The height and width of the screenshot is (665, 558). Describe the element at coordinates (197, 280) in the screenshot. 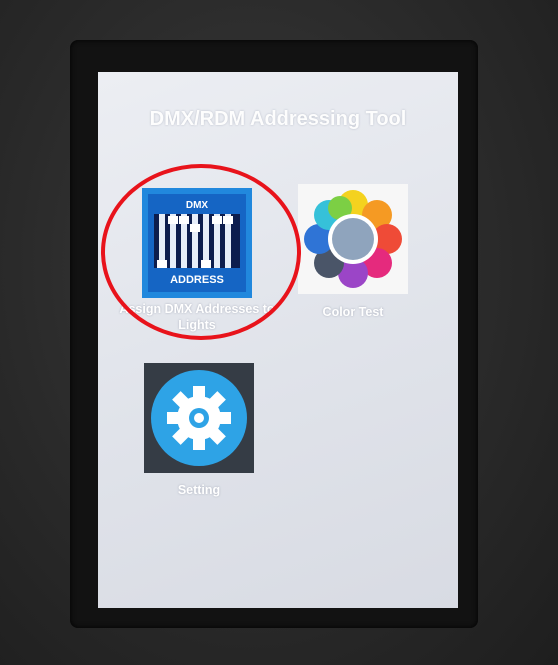

I see `dmx-icon-bottom-text: ADDRESS` at that location.